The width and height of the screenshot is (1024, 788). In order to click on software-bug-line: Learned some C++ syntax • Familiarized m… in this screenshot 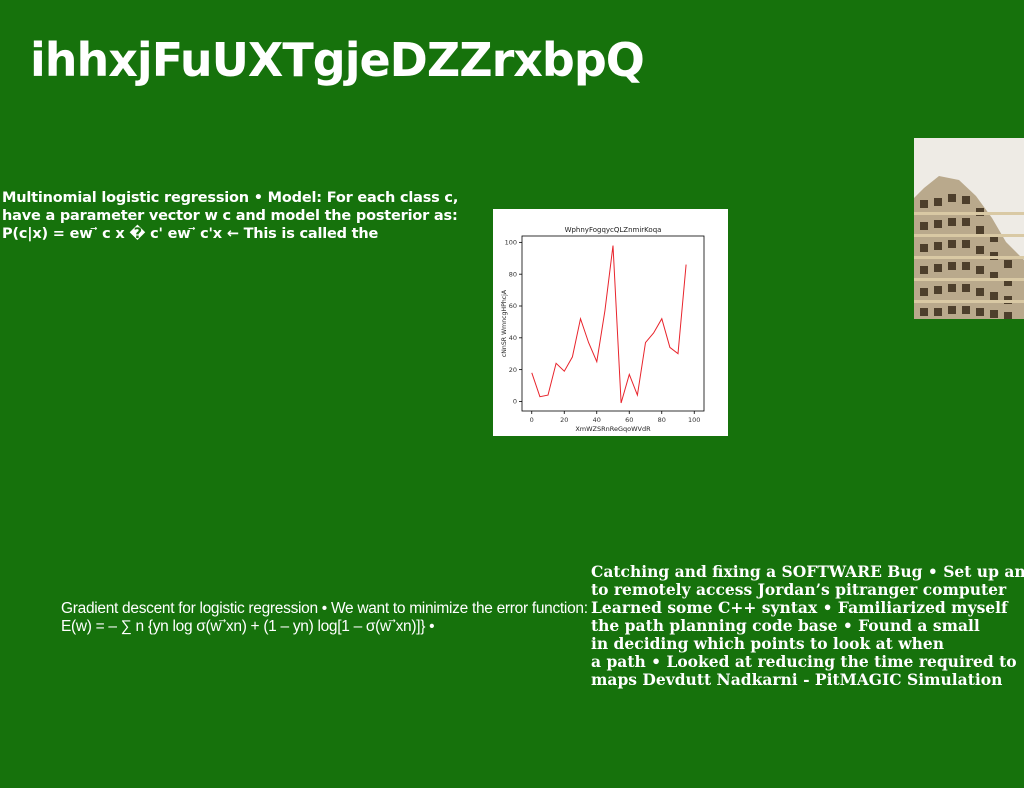, I will do `click(799, 607)`.